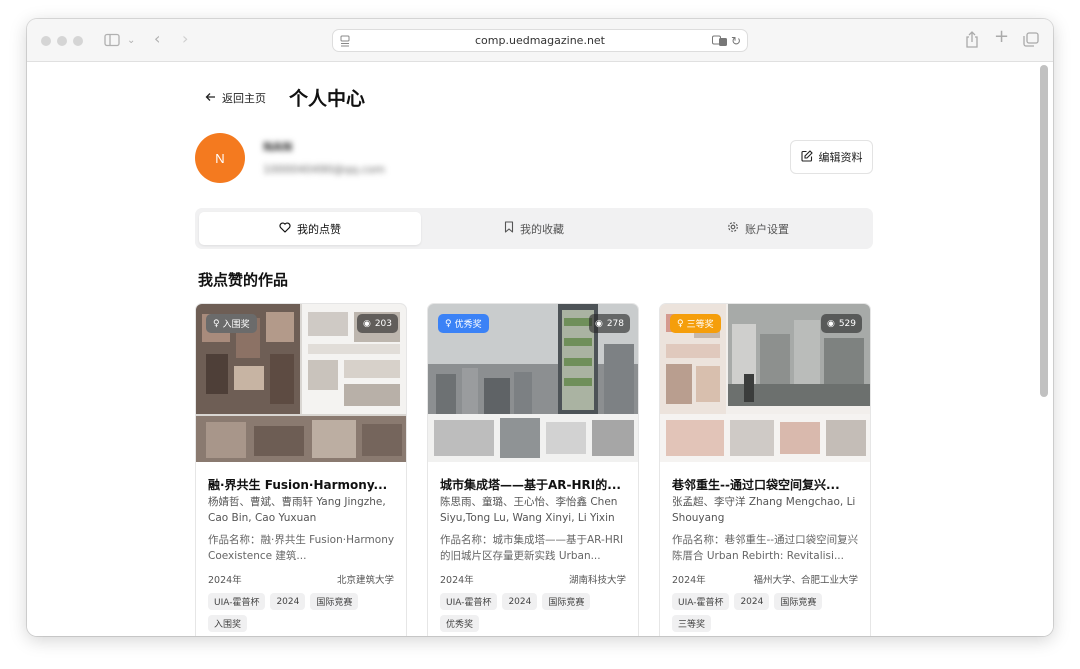 Image resolution: width=1080 pixels, height=669 pixels. Describe the element at coordinates (805, 580) in the screenshot. I see `work-school: 福州大学、合肥工业大学` at that location.